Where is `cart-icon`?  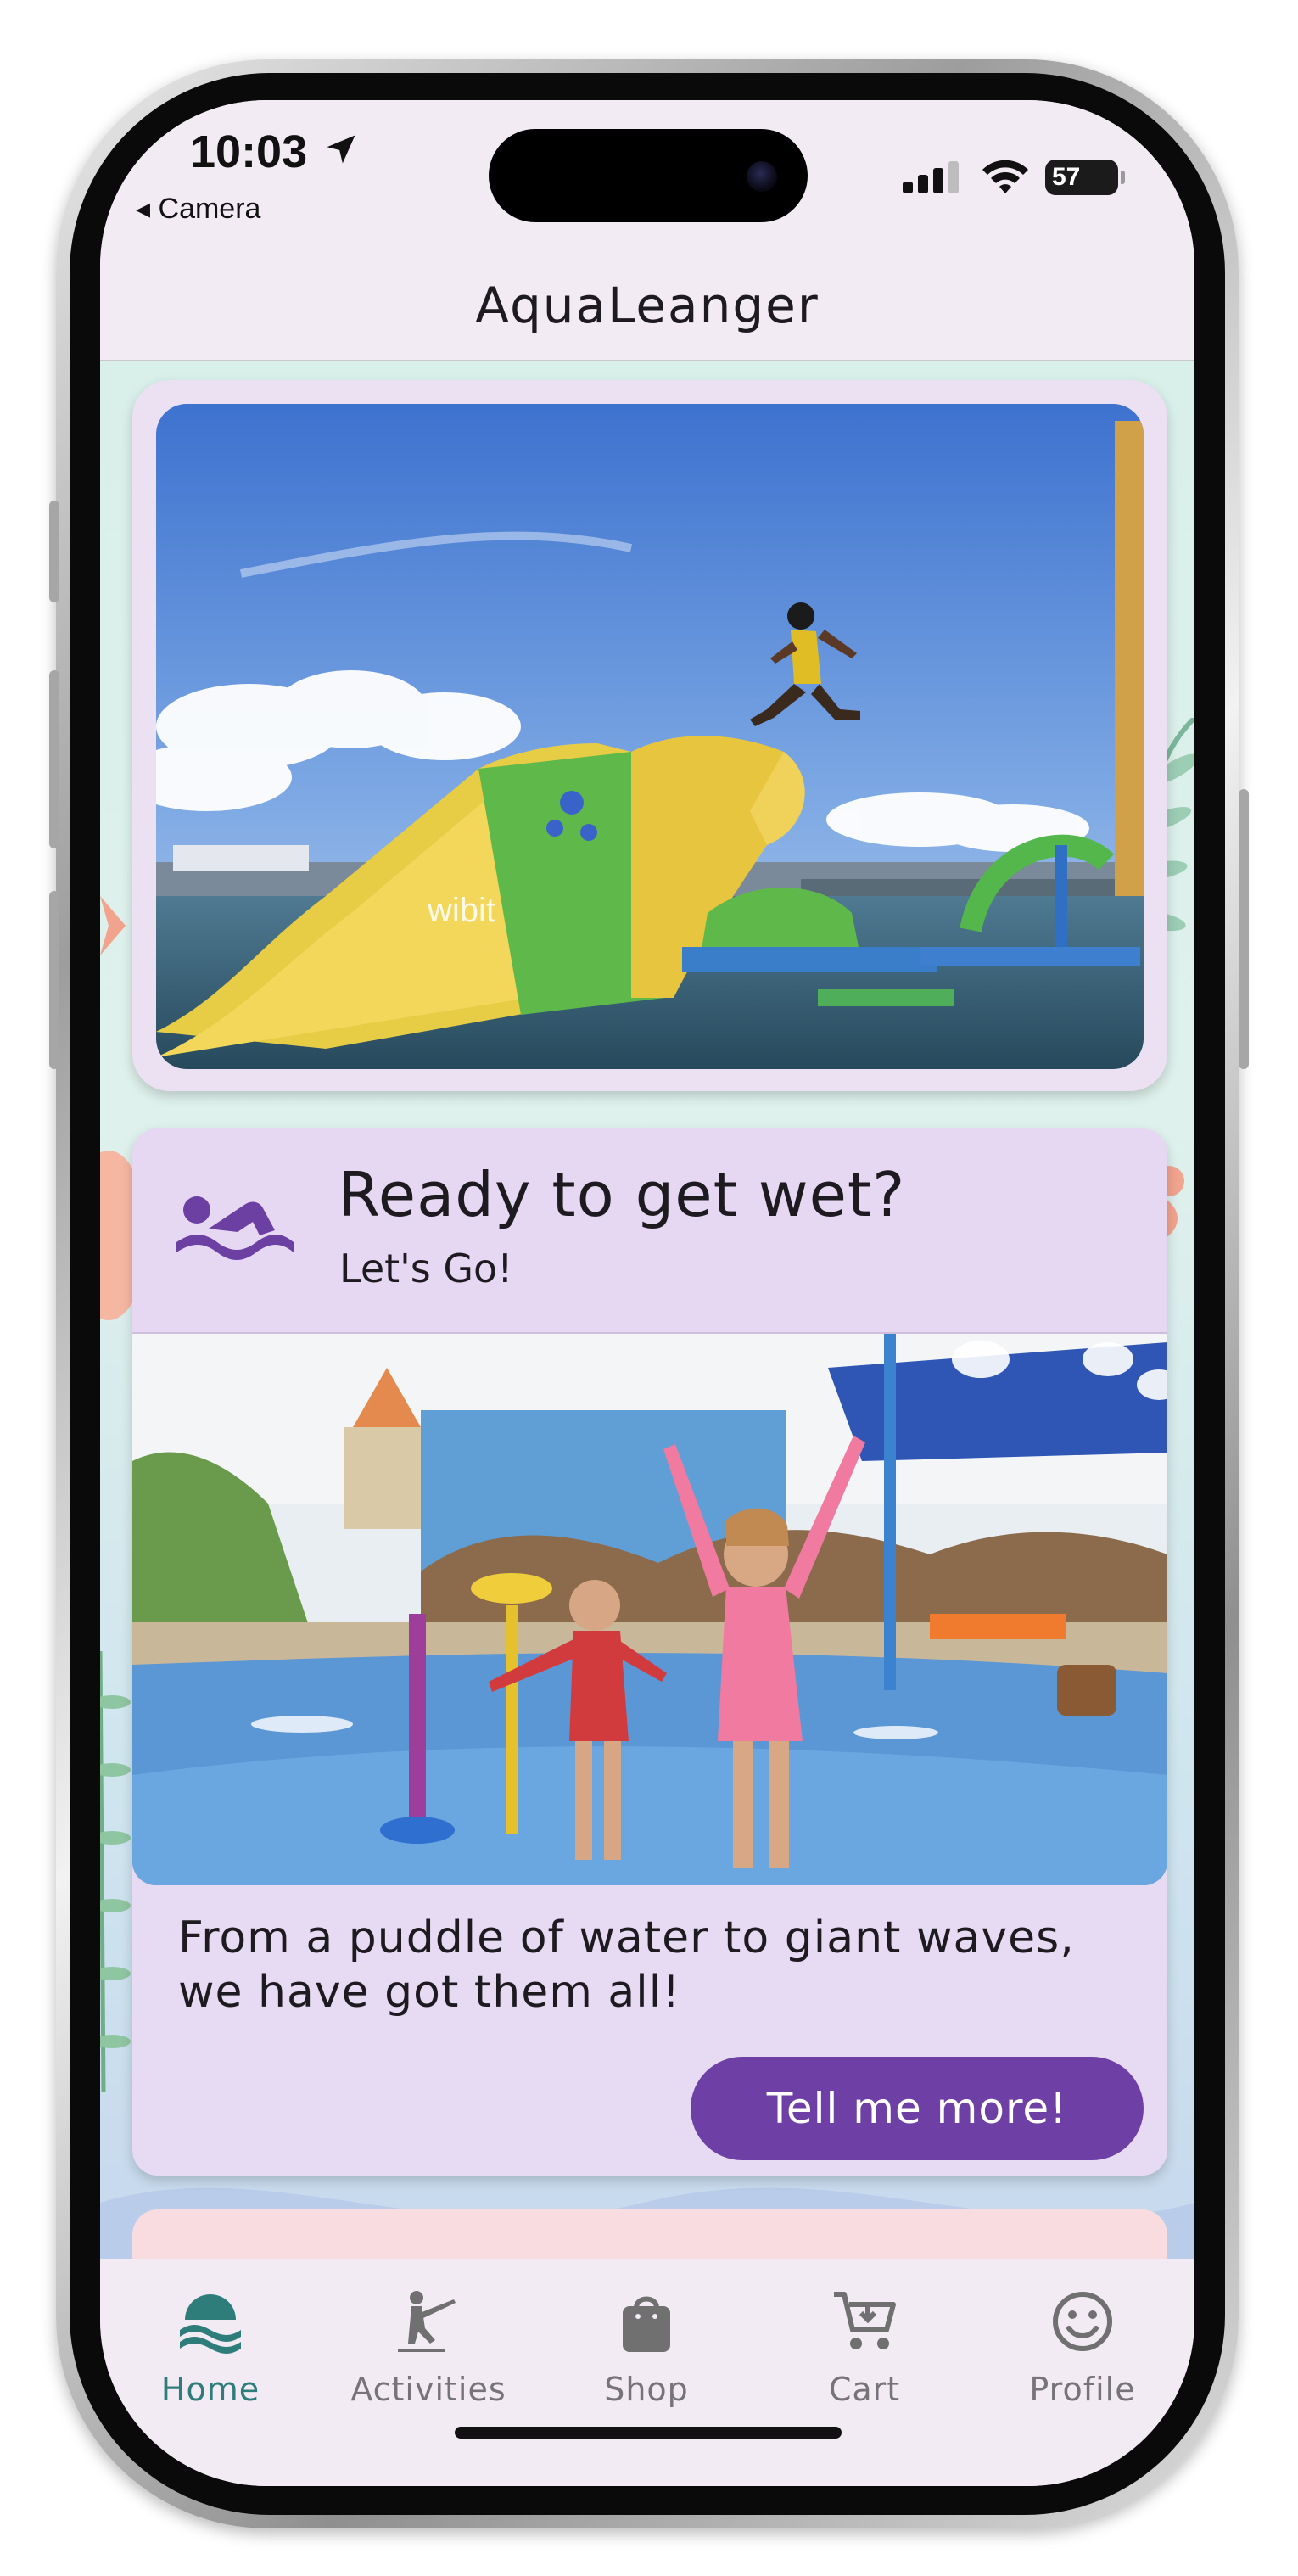 cart-icon is located at coordinates (865, 2320).